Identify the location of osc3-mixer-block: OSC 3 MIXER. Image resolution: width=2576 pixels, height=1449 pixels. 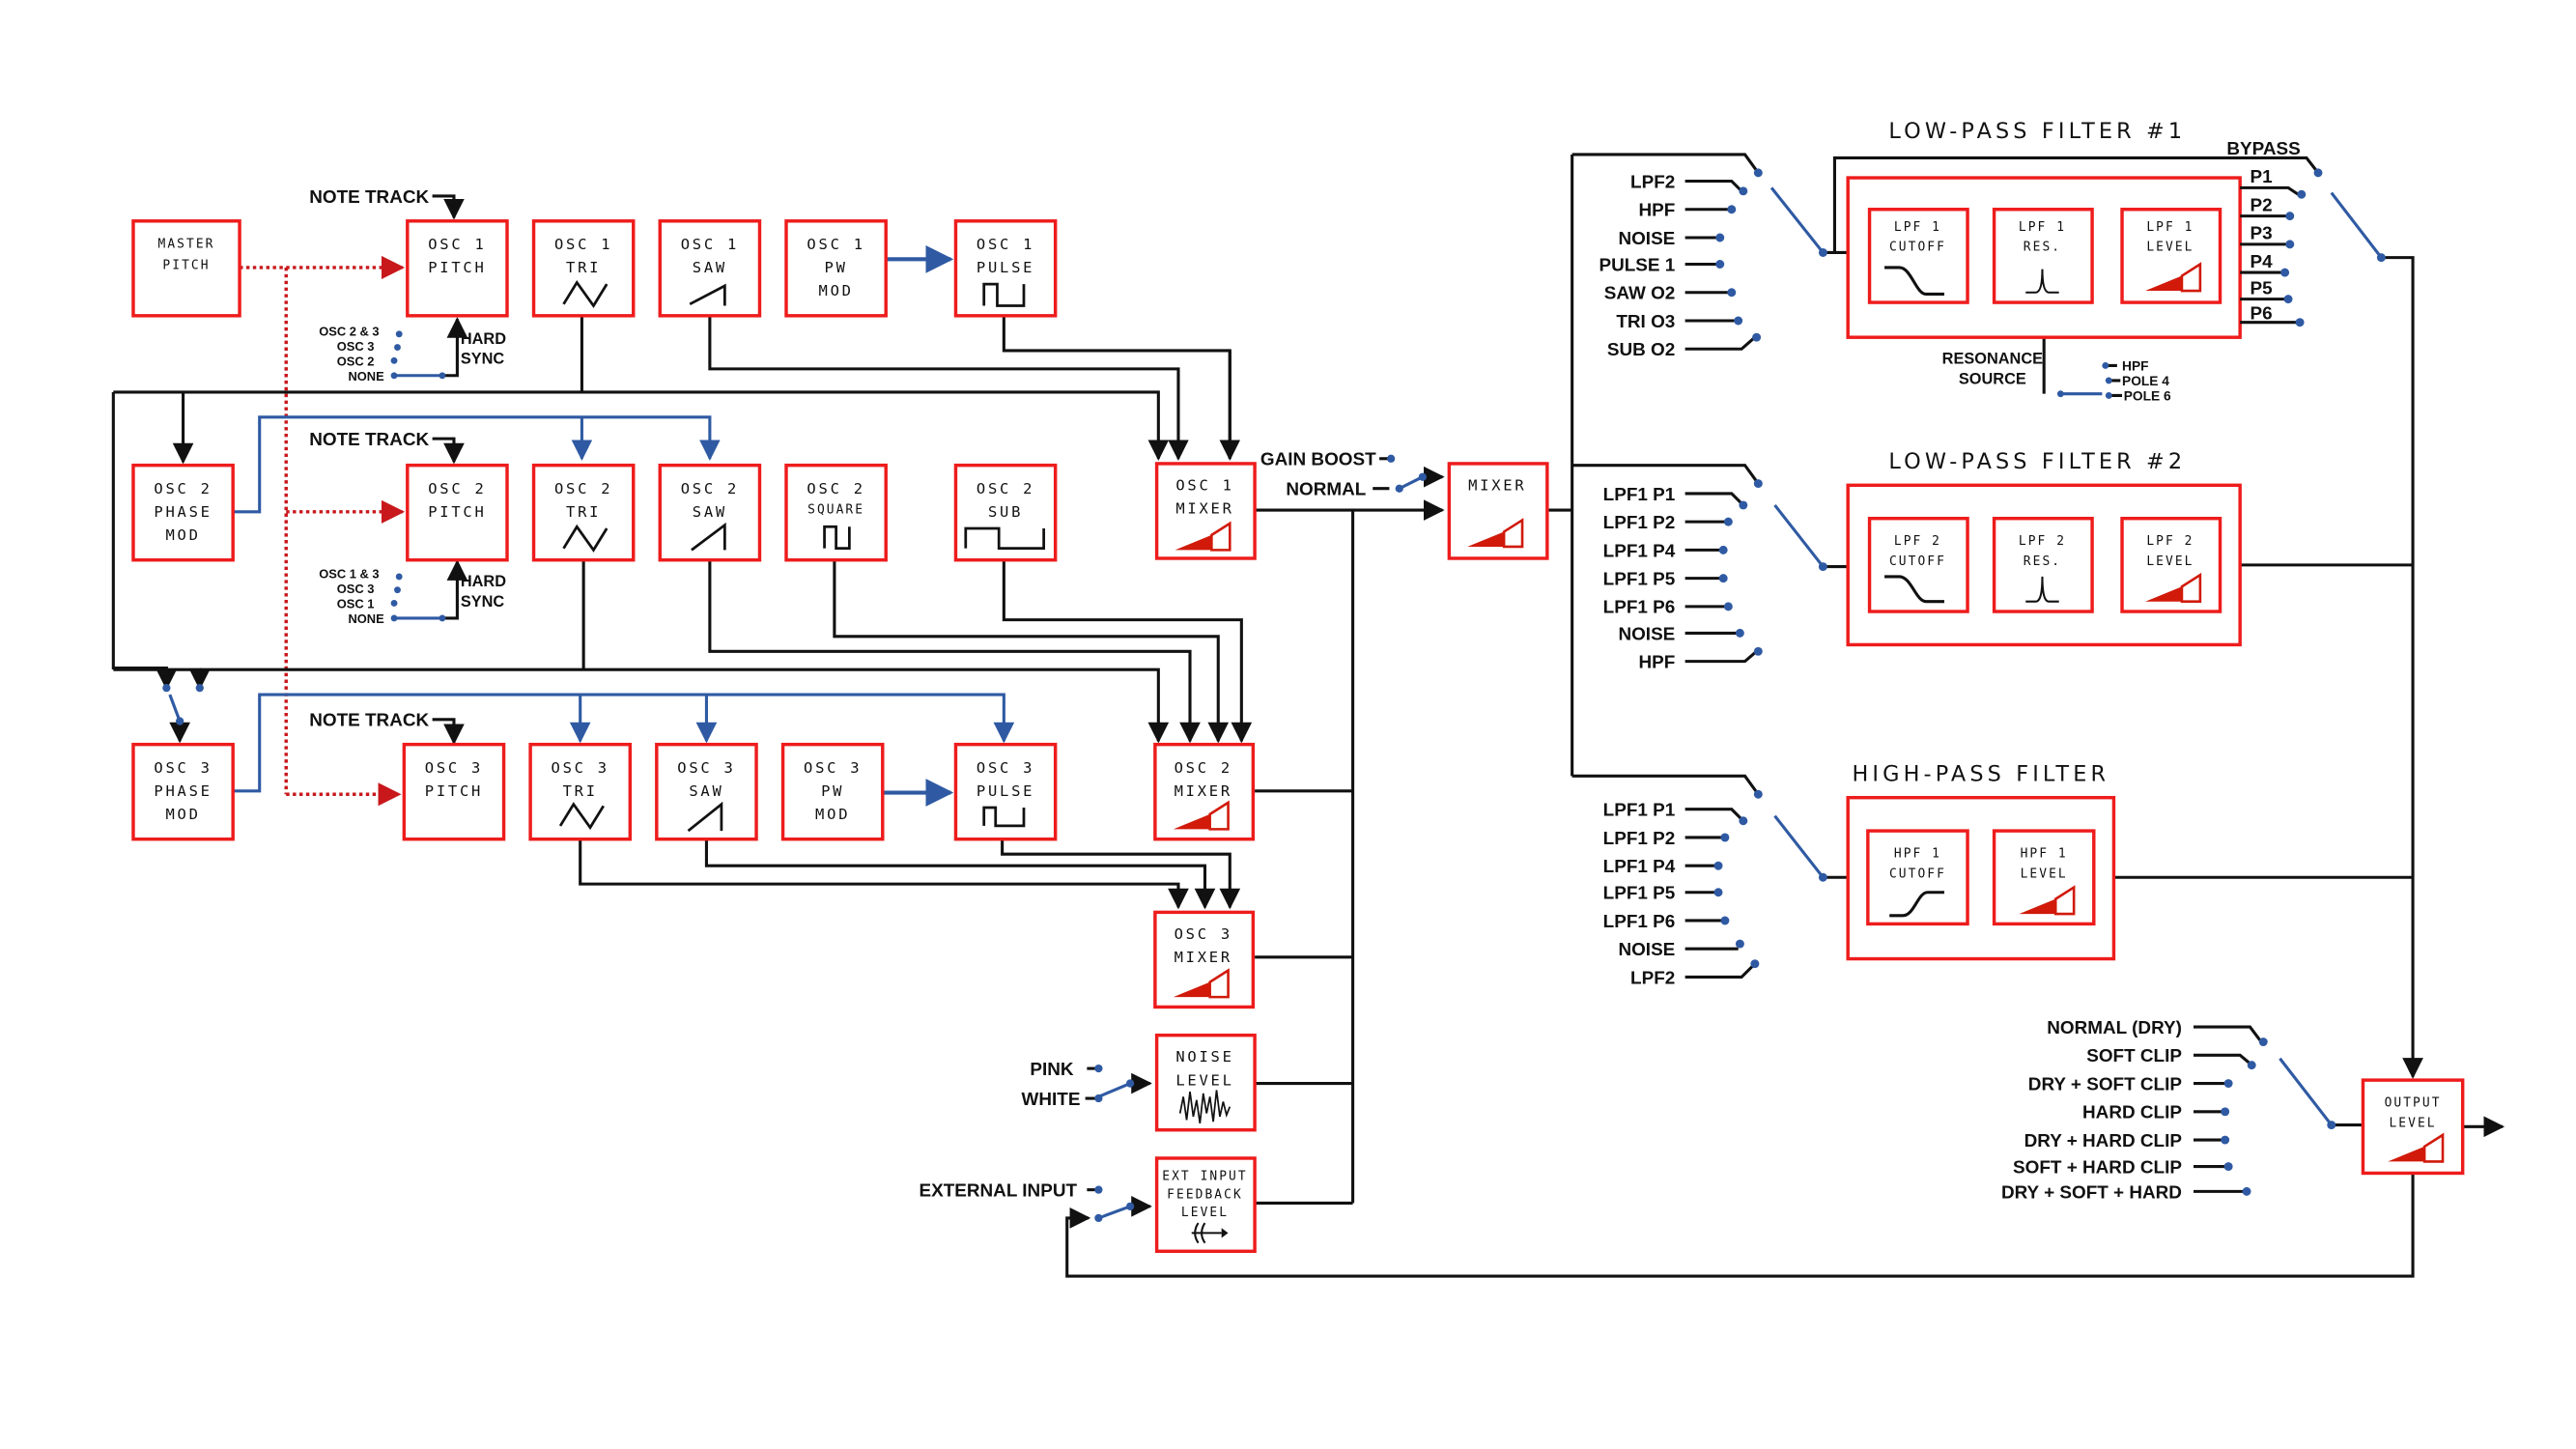
(1204, 959).